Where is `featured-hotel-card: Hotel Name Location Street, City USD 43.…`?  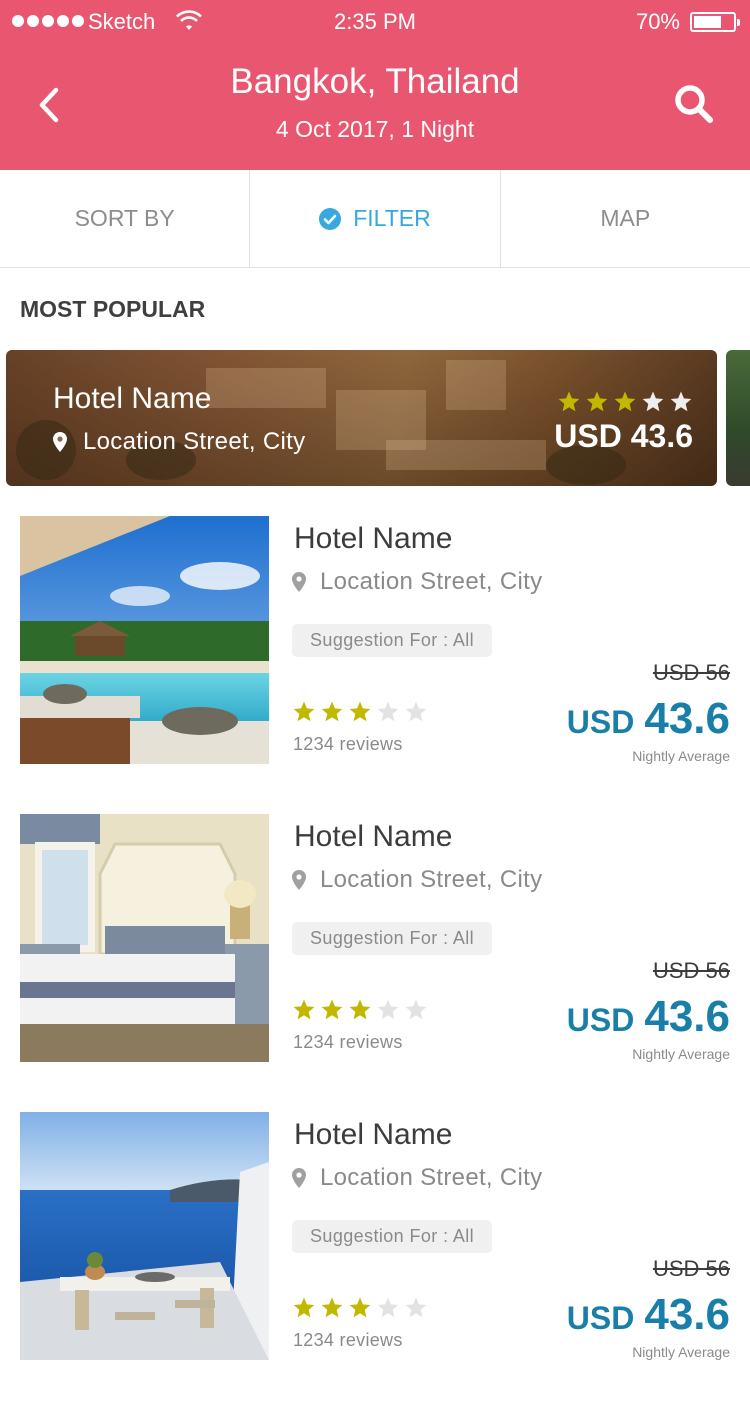 featured-hotel-card: Hotel Name Location Street, City USD 43.… is located at coordinates (361, 418).